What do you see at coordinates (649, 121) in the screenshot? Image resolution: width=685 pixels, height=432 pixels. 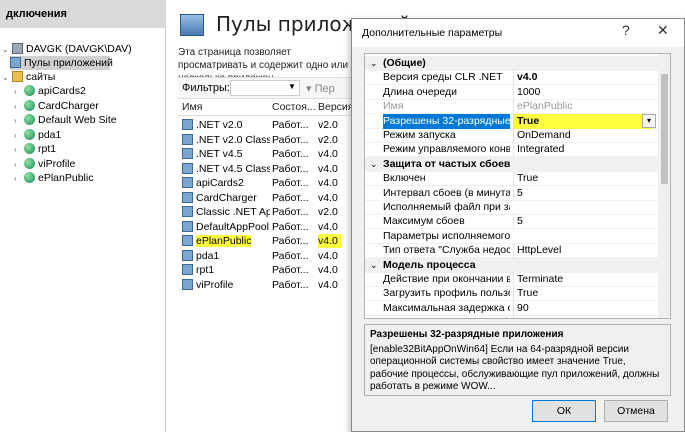 I see `value-dropdown-button: ▾` at bounding box center [649, 121].